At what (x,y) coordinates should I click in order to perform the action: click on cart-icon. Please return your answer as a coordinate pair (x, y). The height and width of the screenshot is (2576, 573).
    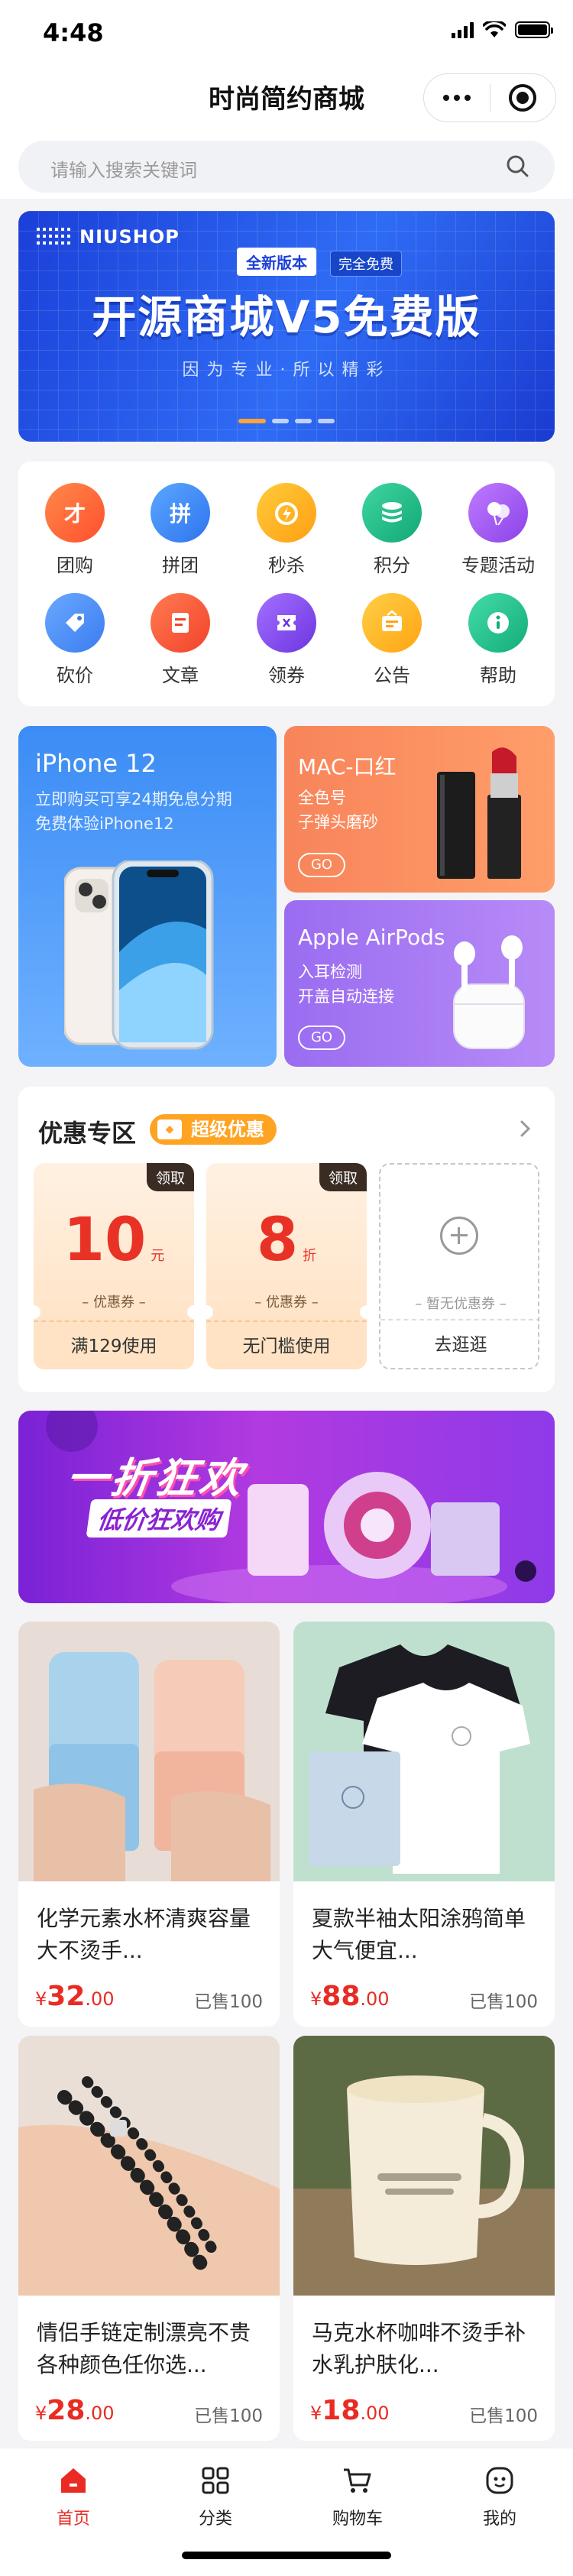
    Looking at the image, I should click on (357, 2480).